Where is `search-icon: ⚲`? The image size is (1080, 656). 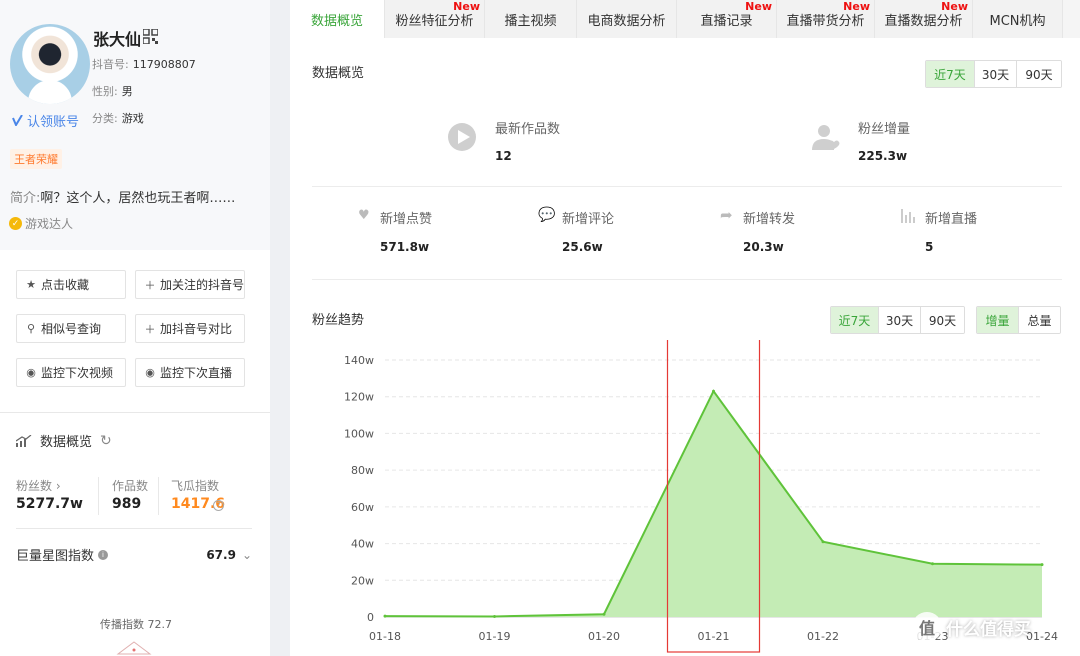
search-icon: ⚲ is located at coordinates (31, 328).